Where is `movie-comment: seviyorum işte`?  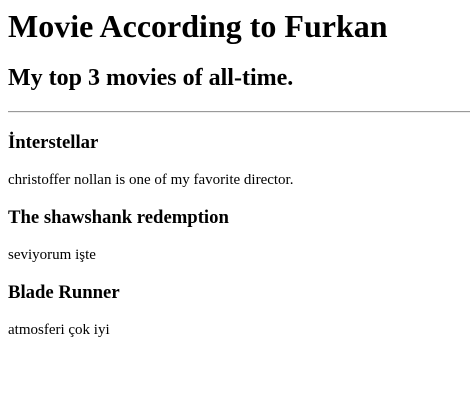 movie-comment: seviyorum işte is located at coordinates (52, 255).